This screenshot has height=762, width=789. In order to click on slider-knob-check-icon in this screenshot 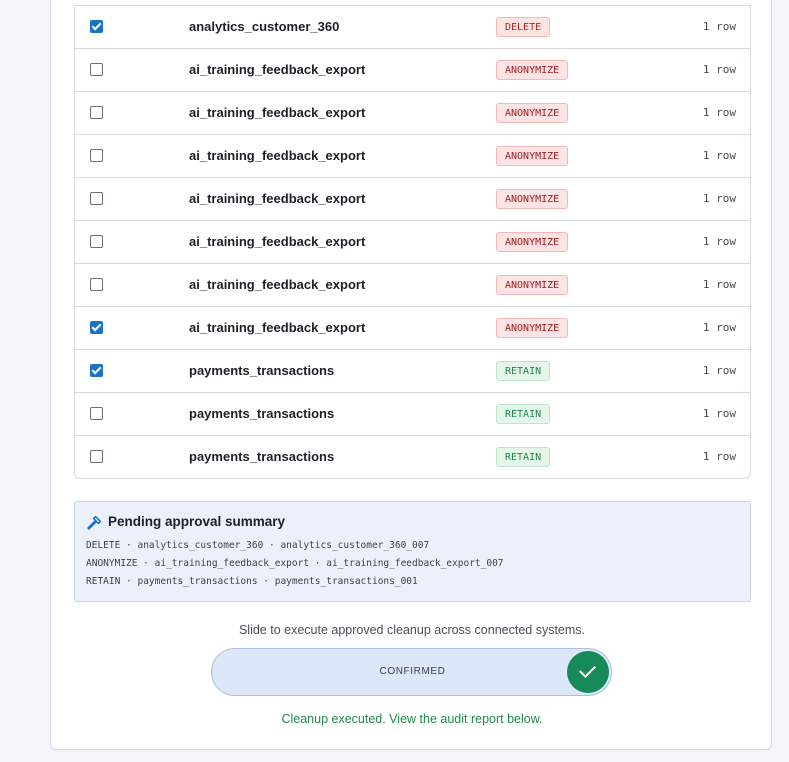, I will do `click(588, 672)`.